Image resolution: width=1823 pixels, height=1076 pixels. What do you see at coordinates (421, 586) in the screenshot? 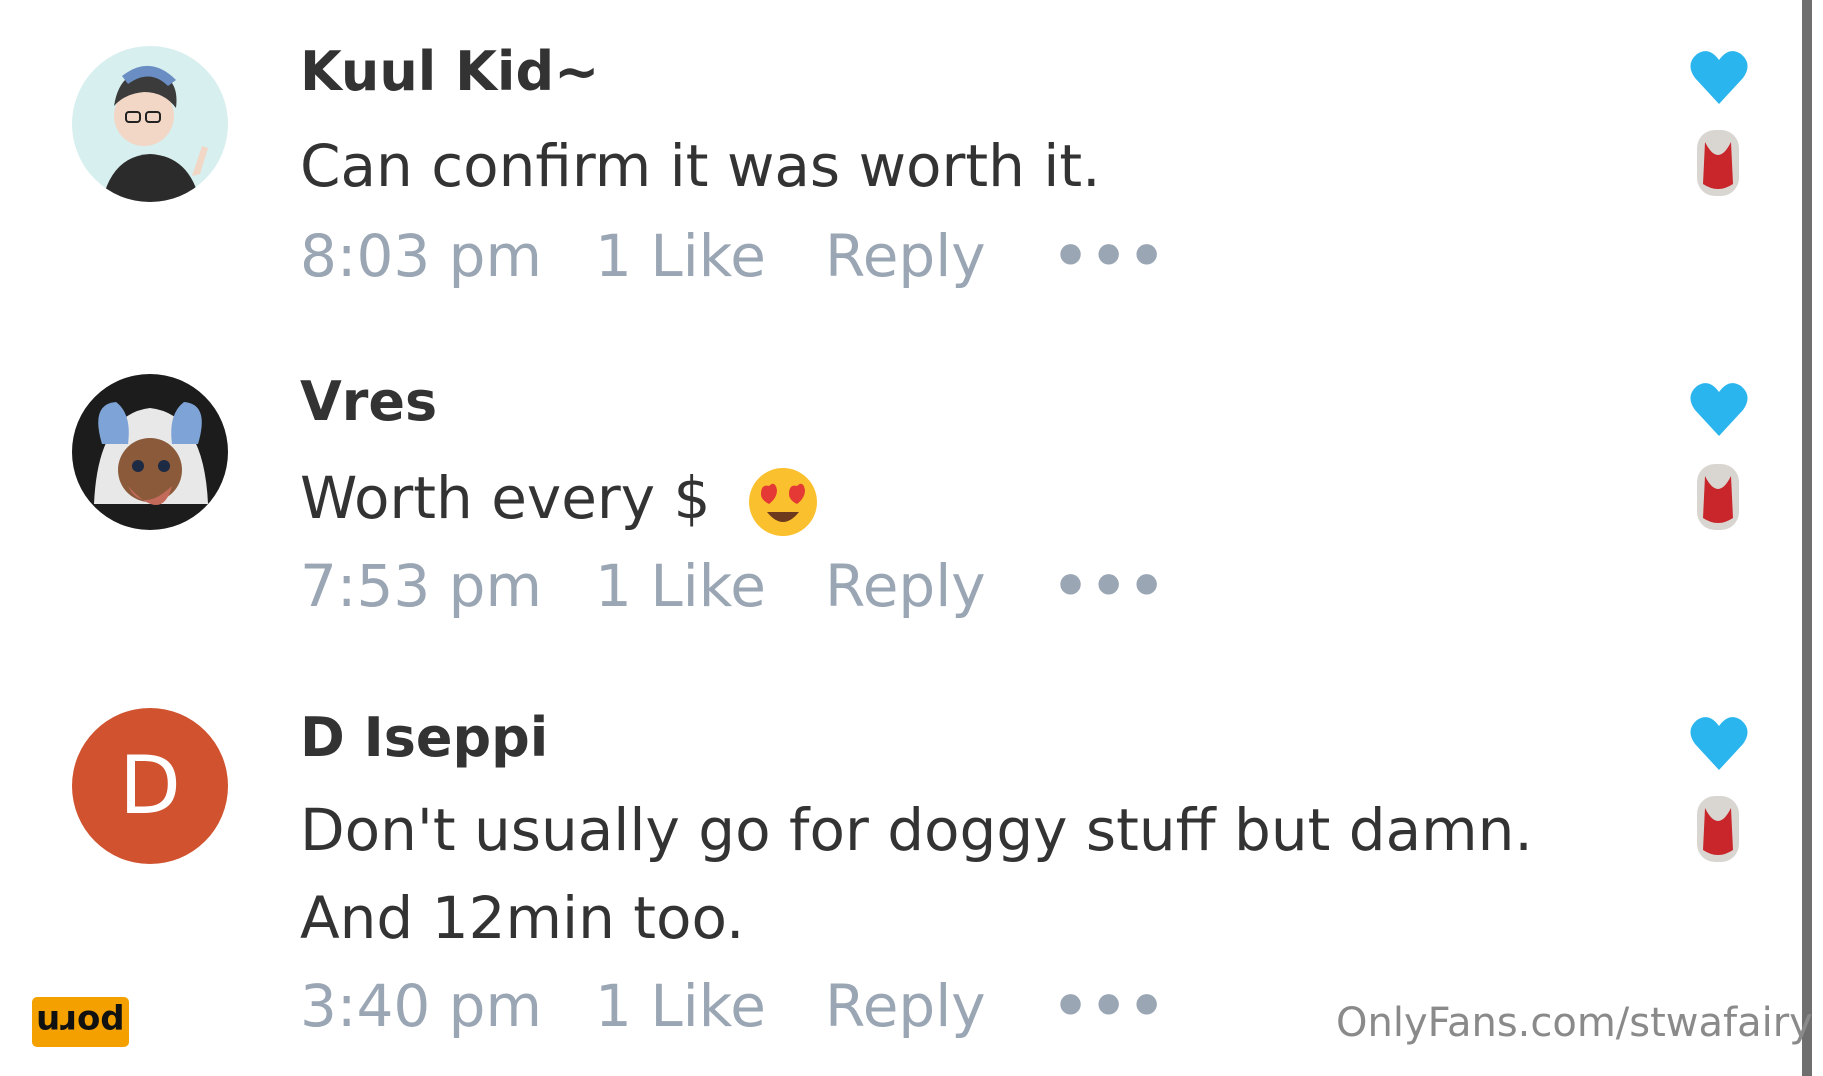
I see `timestamp: 7:53 pm` at bounding box center [421, 586].